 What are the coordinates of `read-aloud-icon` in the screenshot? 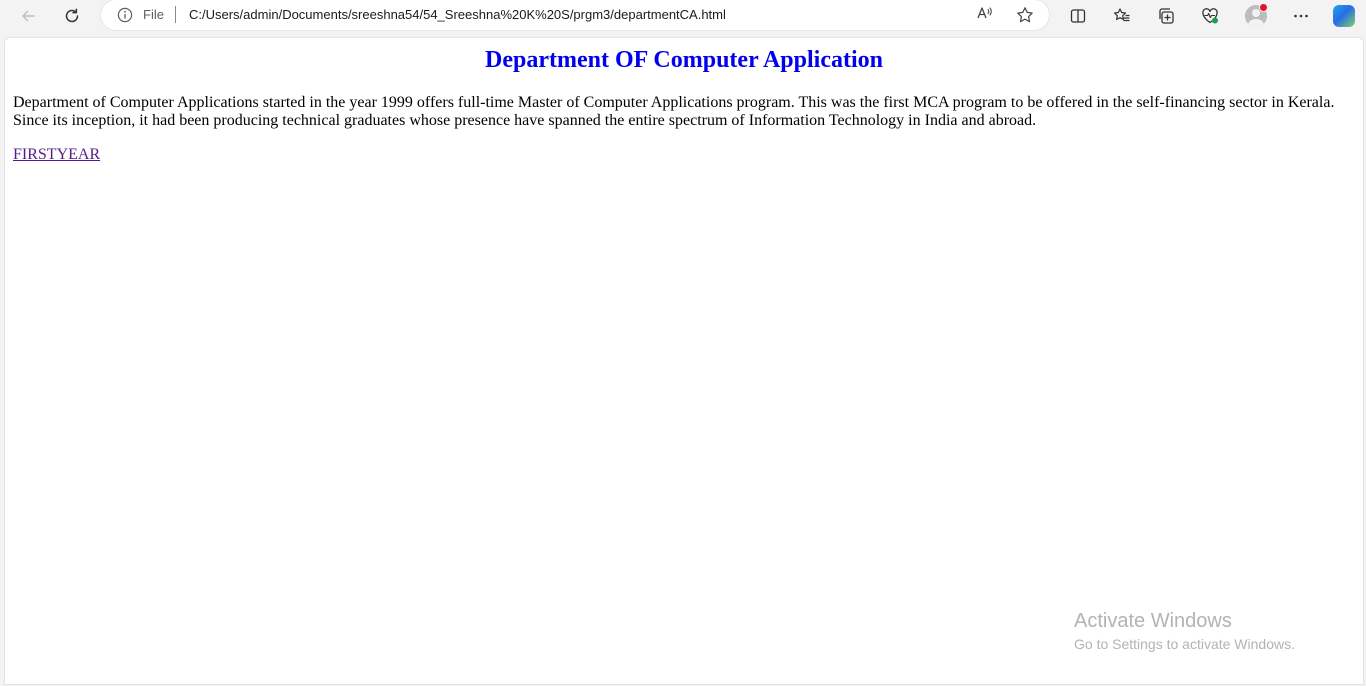 It's located at (985, 15).